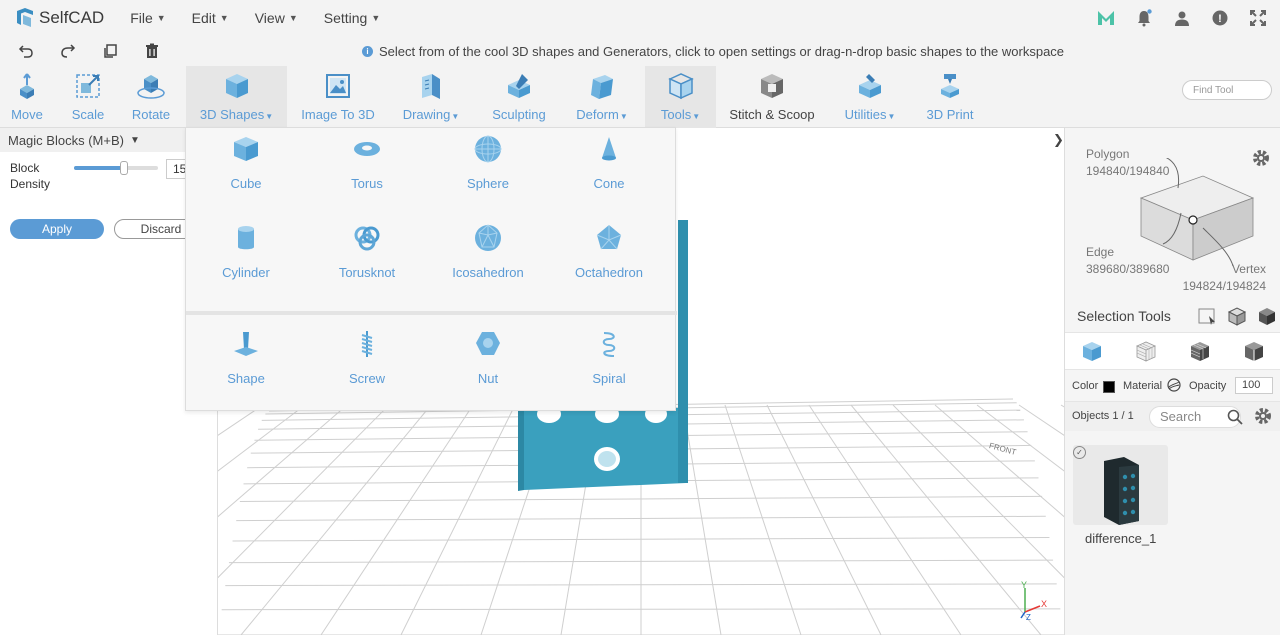 The height and width of the screenshot is (635, 1280). What do you see at coordinates (246, 251) in the screenshot?
I see `shape-cylinder: Cylinder` at bounding box center [246, 251].